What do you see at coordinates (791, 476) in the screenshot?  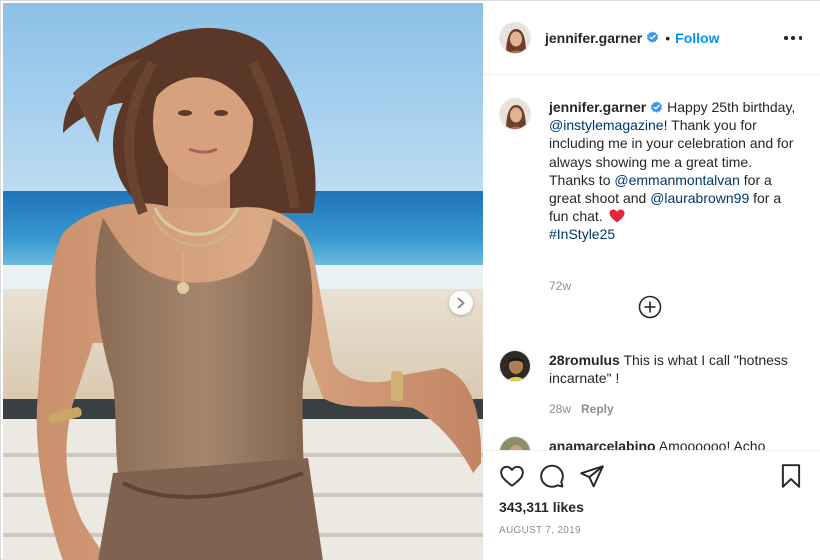 I see `bookmark-icon` at bounding box center [791, 476].